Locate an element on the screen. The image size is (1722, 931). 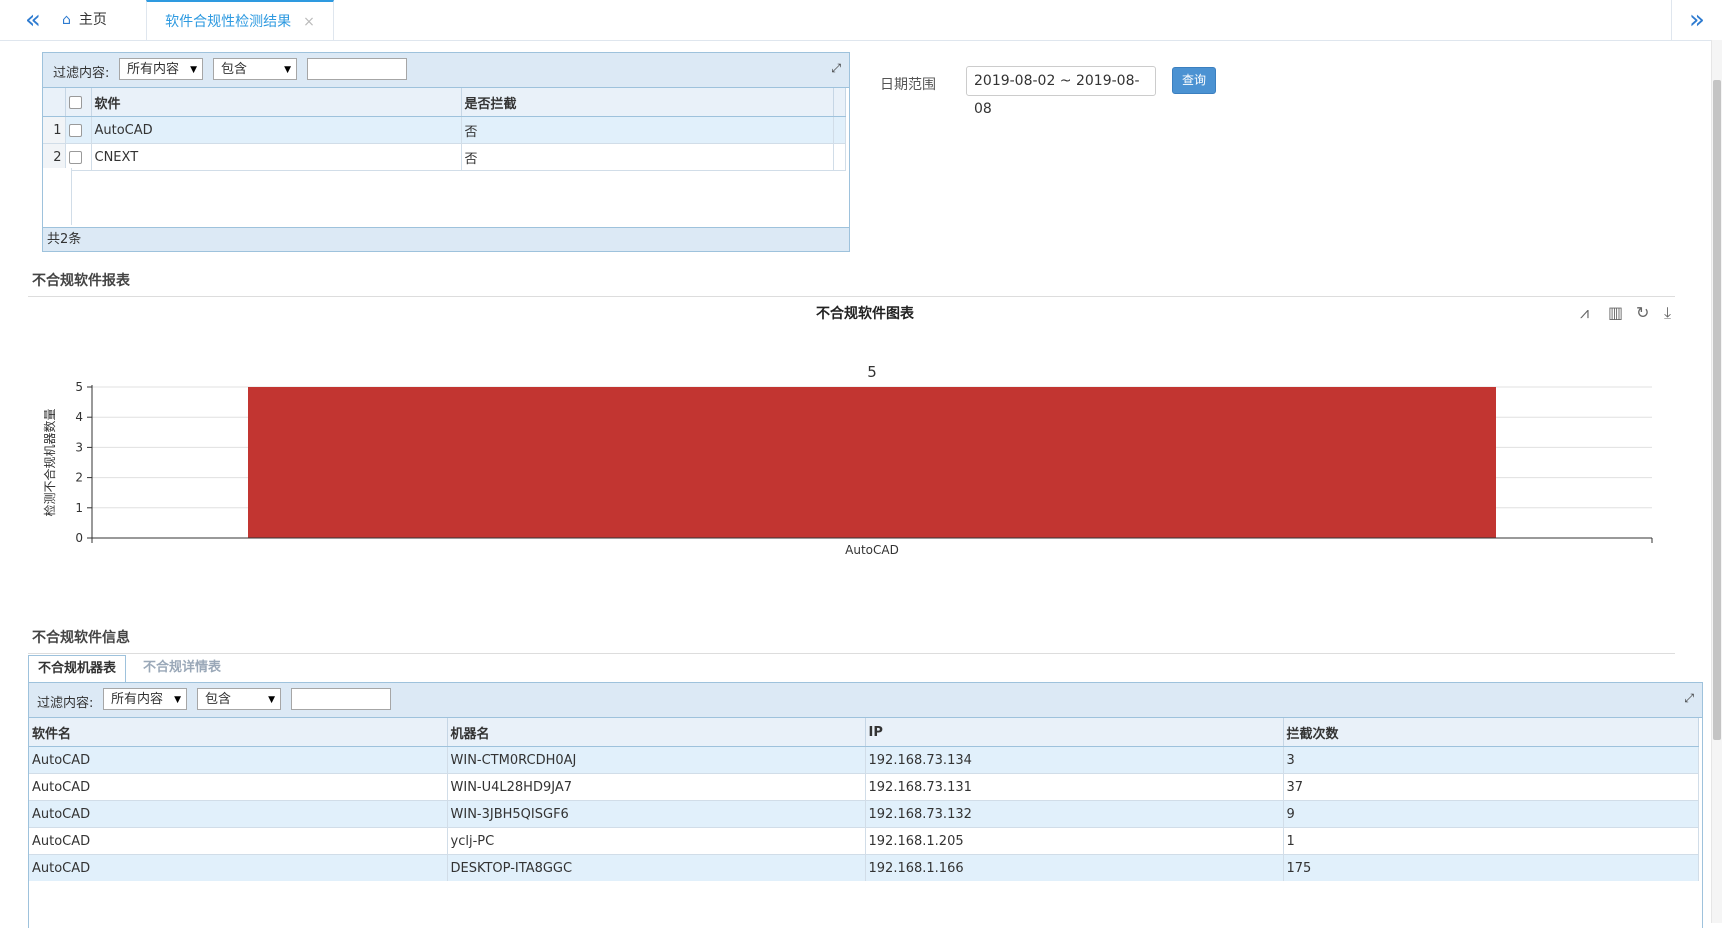
select-all-checkbox is located at coordinates (75, 102).